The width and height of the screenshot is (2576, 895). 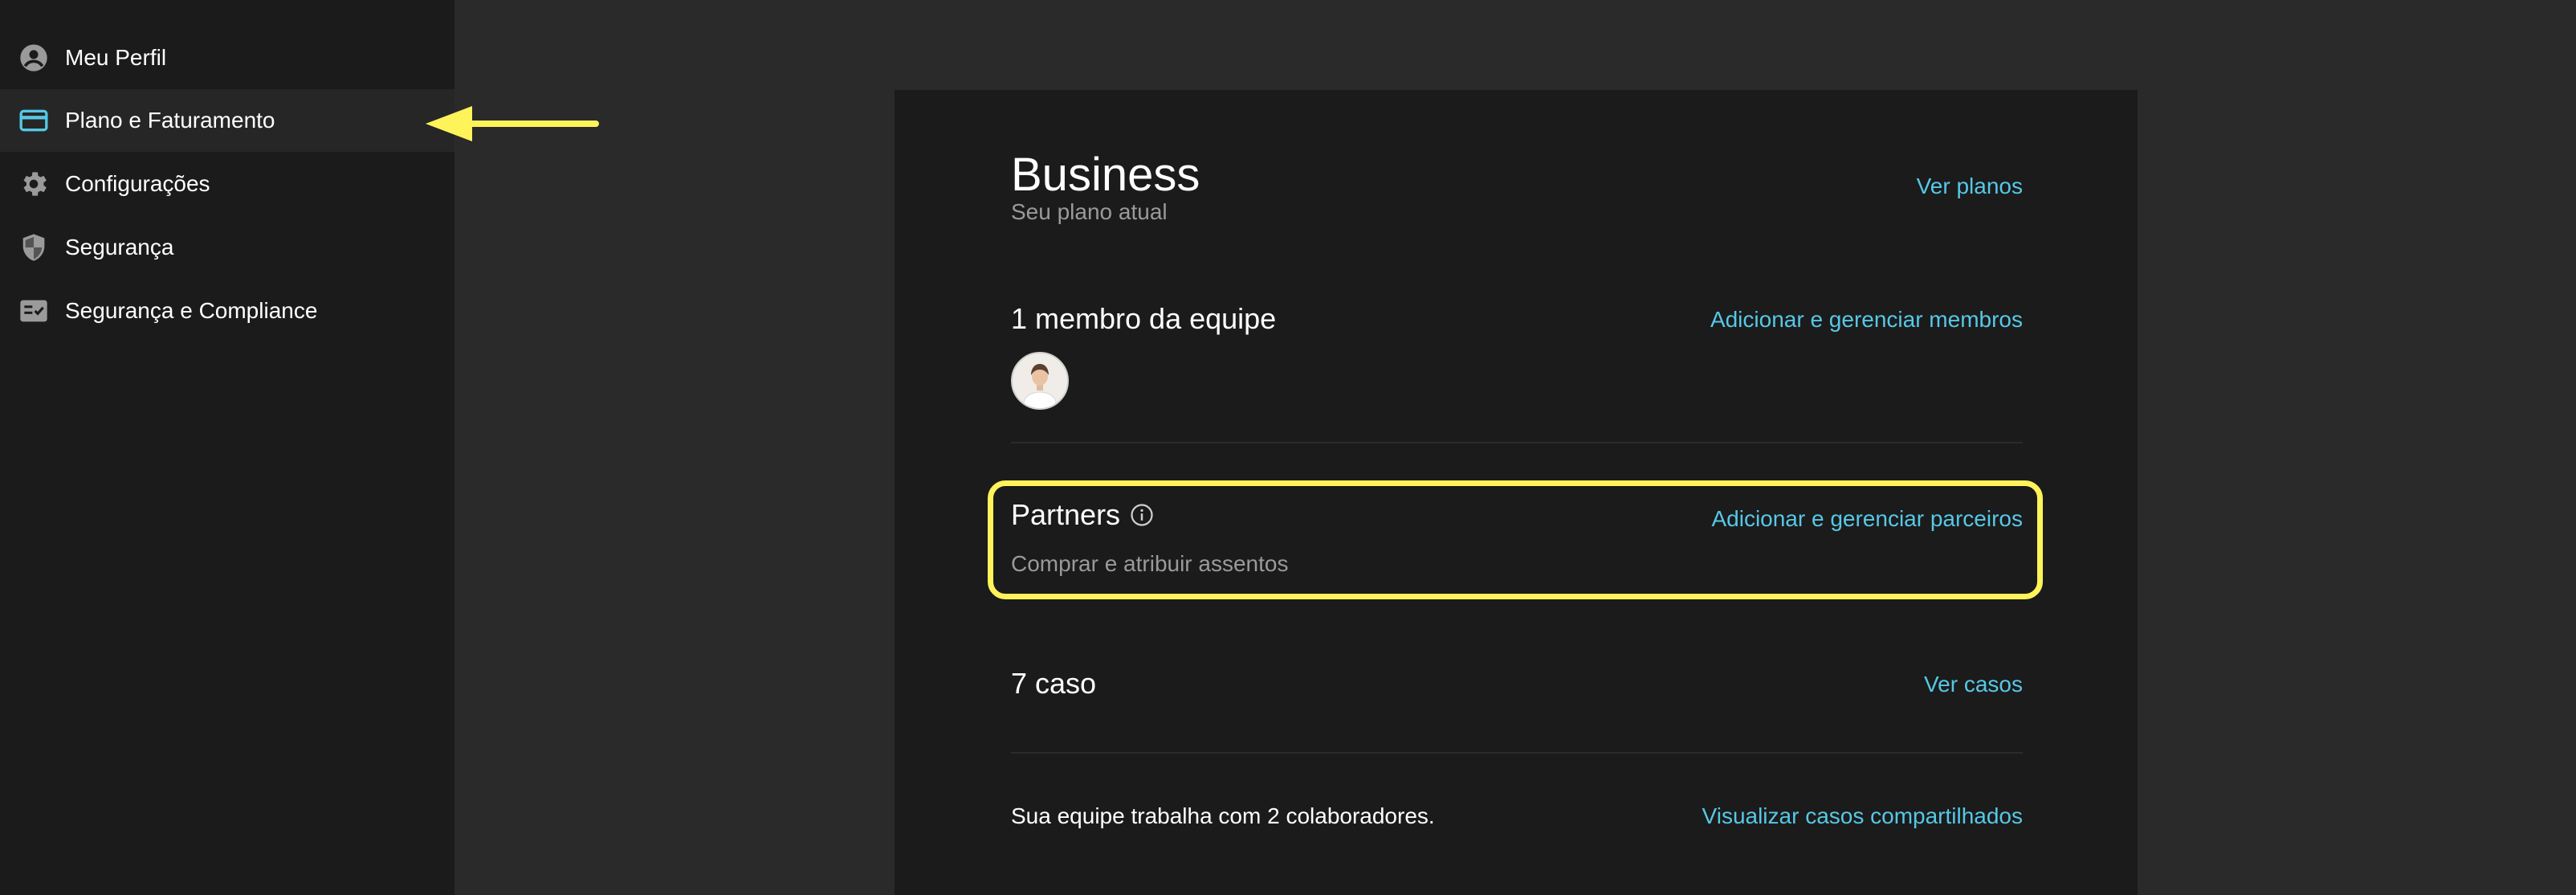 What do you see at coordinates (1867, 519) in the screenshot?
I see `manage-partners-link: Adicionar e gerenciar parceiros` at bounding box center [1867, 519].